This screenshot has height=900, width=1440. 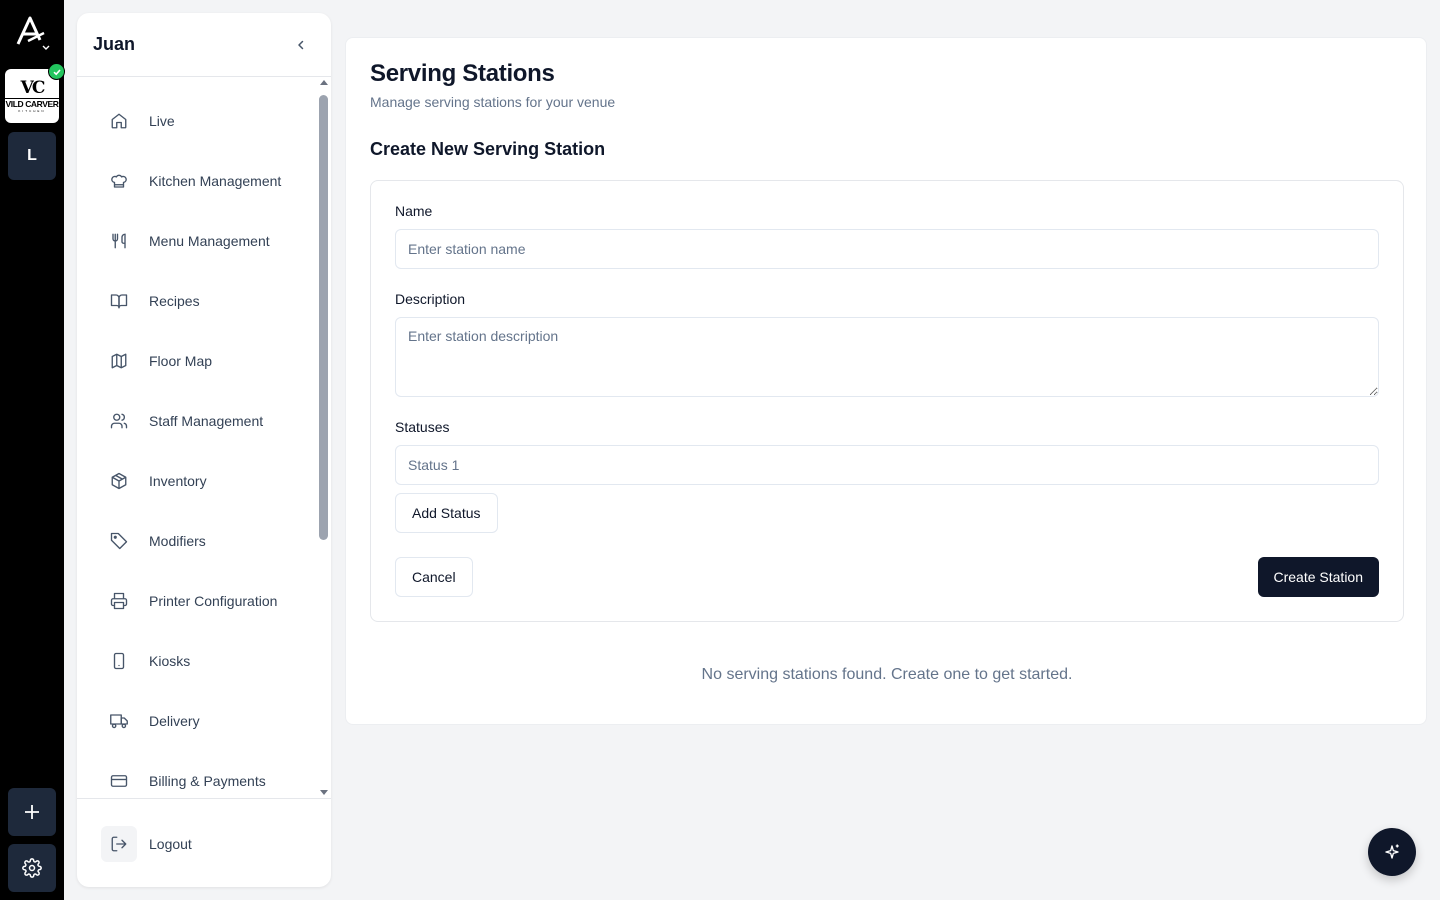 What do you see at coordinates (215, 181) in the screenshot?
I see `sidebar-item-label: Kitchen Management` at bounding box center [215, 181].